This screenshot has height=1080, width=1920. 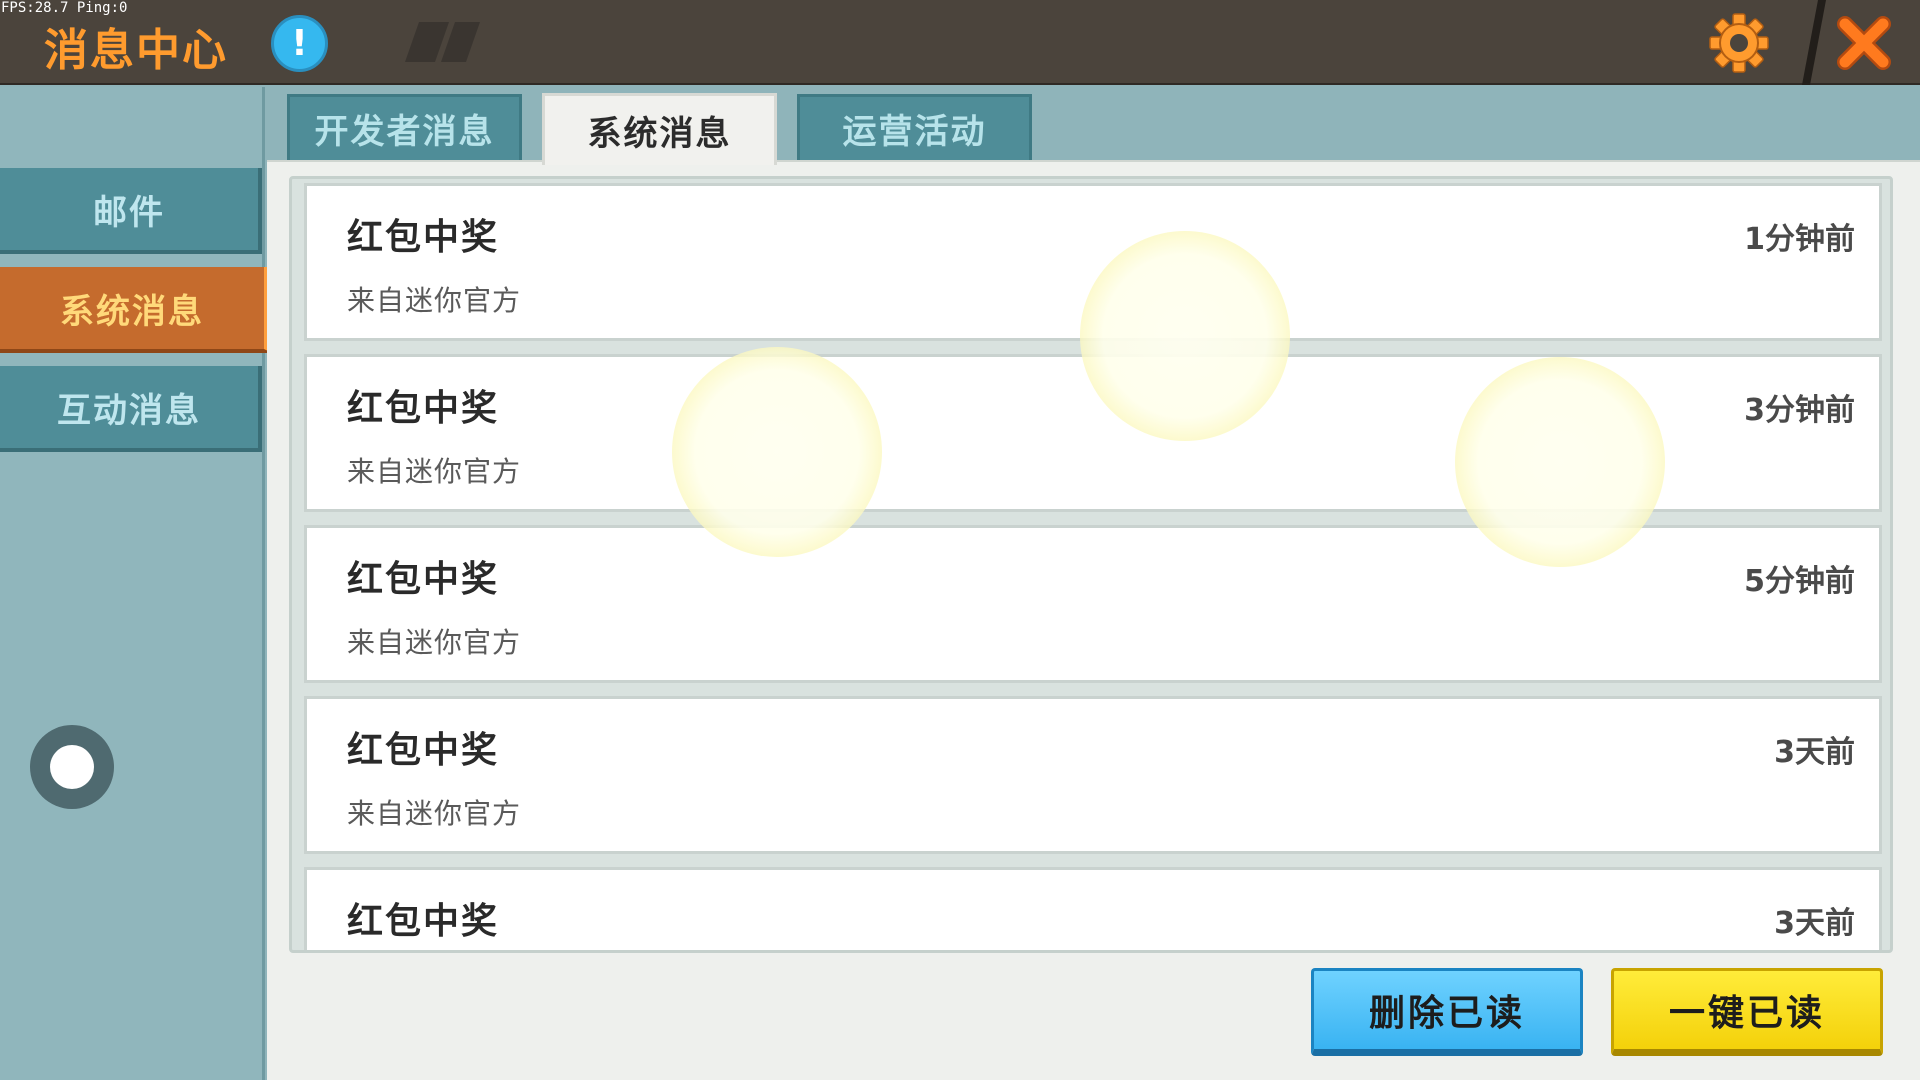 What do you see at coordinates (1814, 42) in the screenshot?
I see `header-divider` at bounding box center [1814, 42].